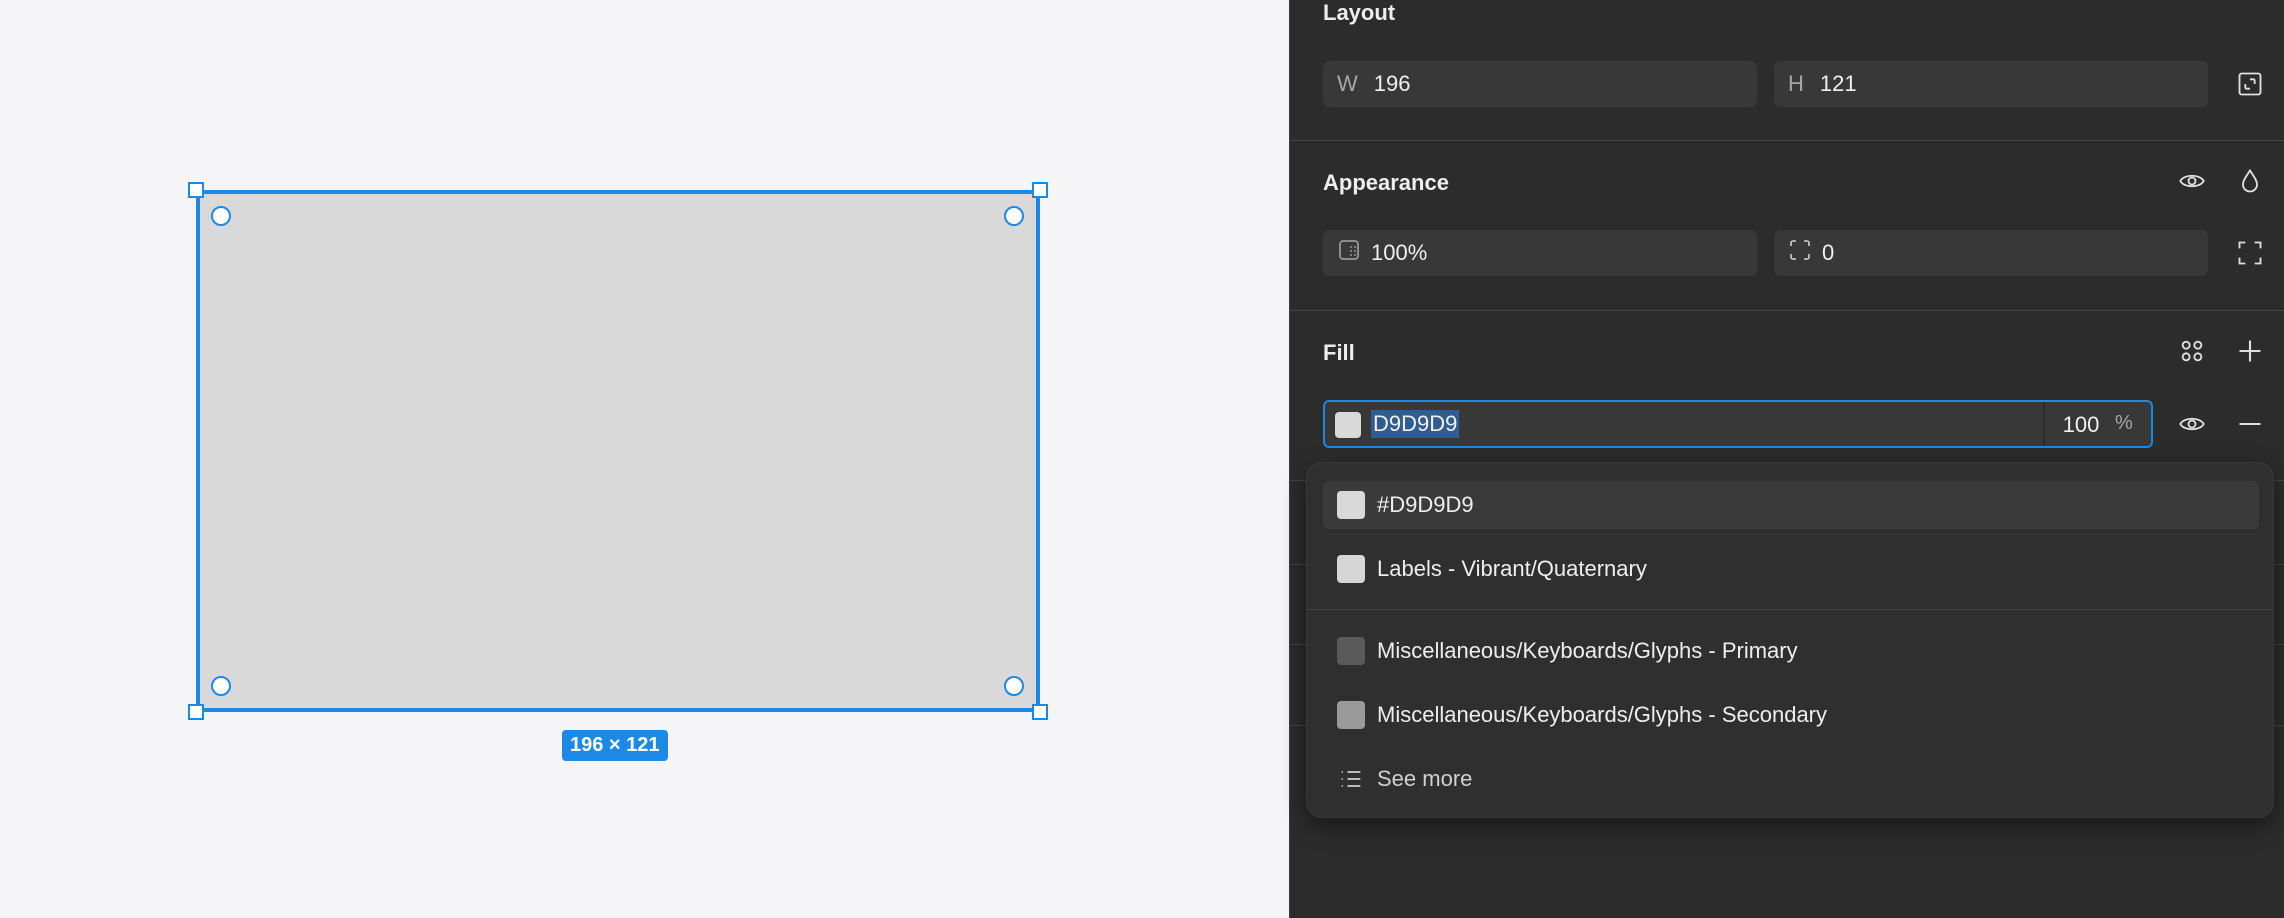 The width and height of the screenshot is (2284, 918). Describe the element at coordinates (1425, 504) in the screenshot. I see `dropdown-item-label: #D9D9D9` at that location.